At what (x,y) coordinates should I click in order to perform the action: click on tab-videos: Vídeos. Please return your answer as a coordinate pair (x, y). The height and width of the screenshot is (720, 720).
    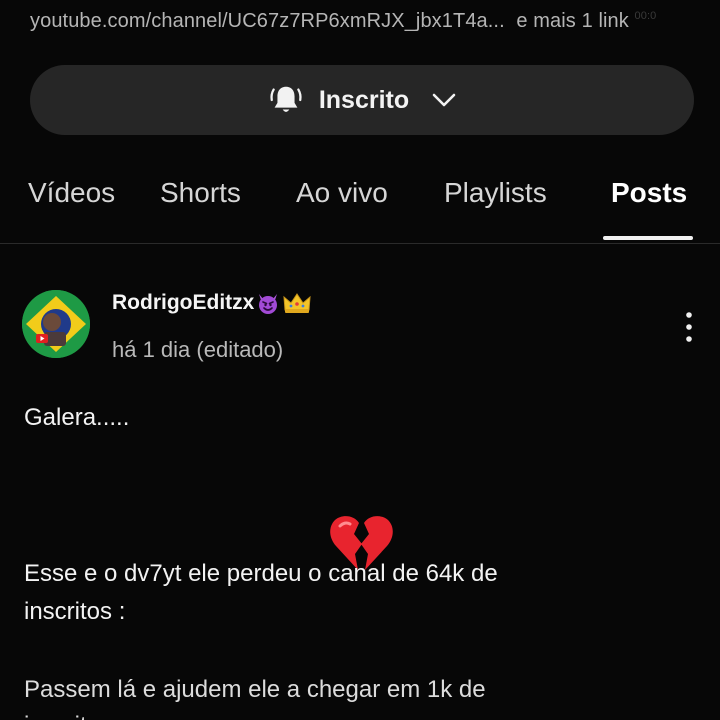
    Looking at the image, I should click on (71, 193).